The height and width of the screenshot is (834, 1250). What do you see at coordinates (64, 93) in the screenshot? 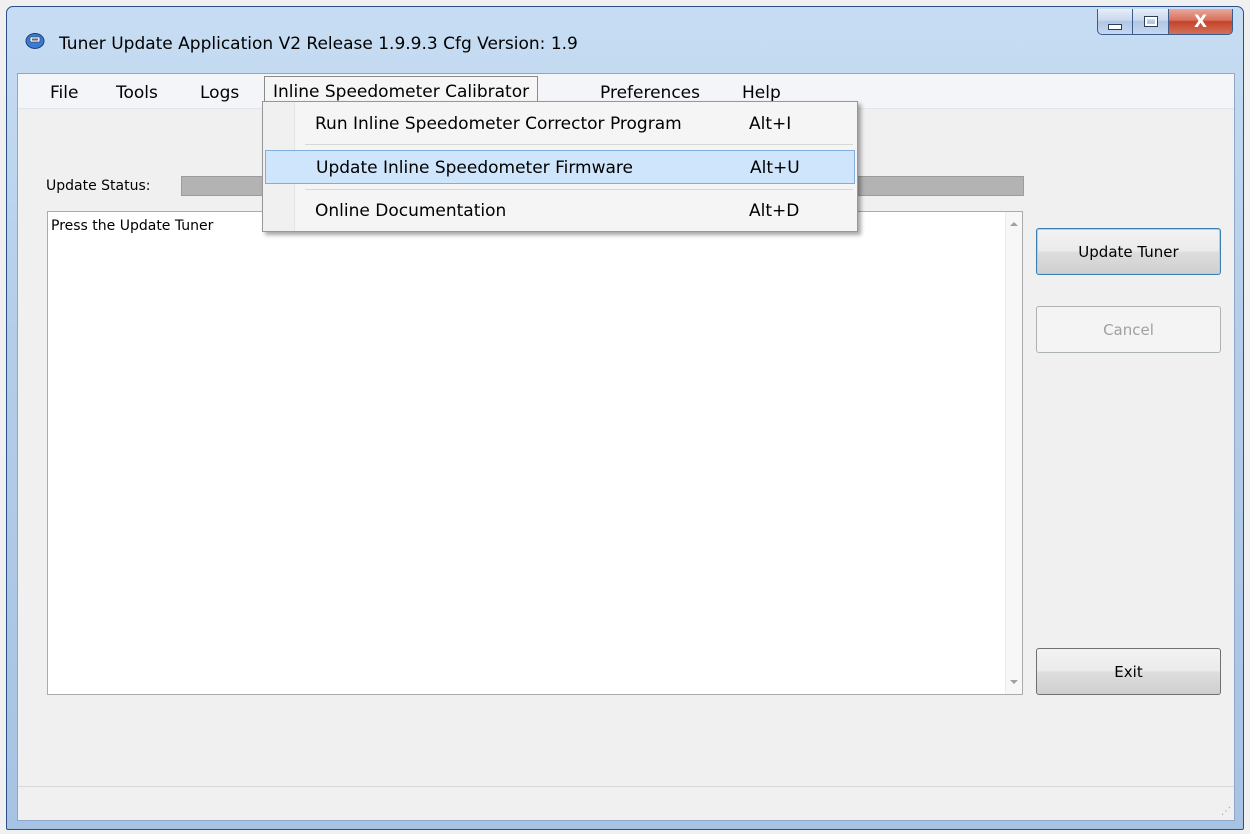
I see `menu-file: File` at bounding box center [64, 93].